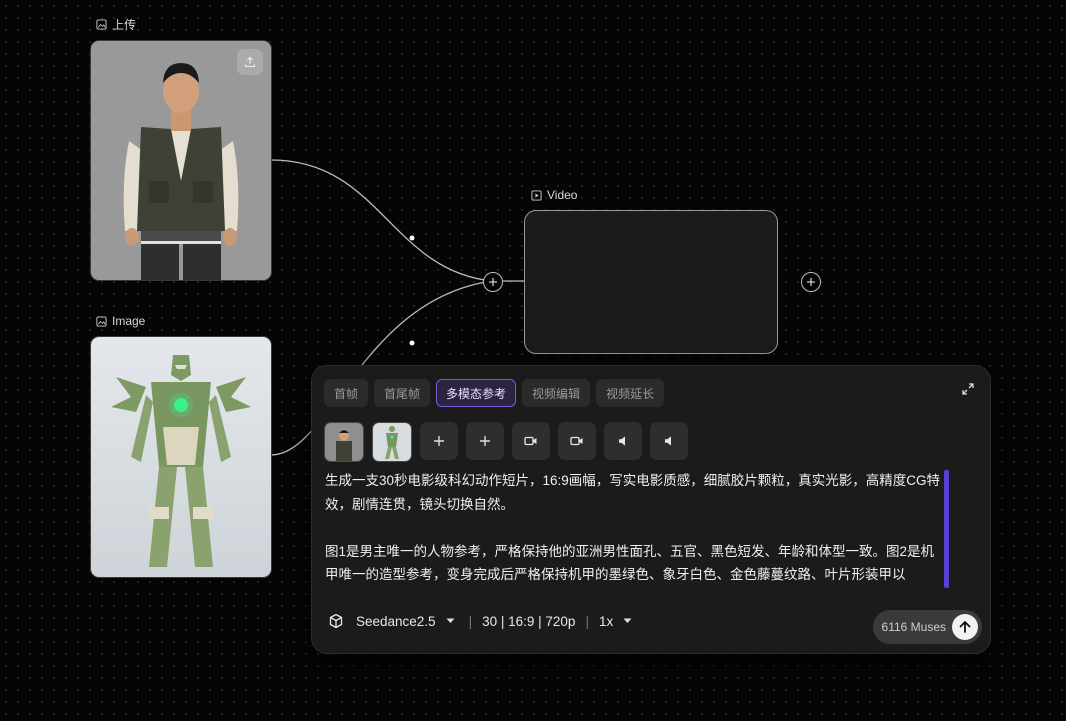 The image size is (1066, 721). I want to click on generate-button: 6116 Muses, so click(927, 627).